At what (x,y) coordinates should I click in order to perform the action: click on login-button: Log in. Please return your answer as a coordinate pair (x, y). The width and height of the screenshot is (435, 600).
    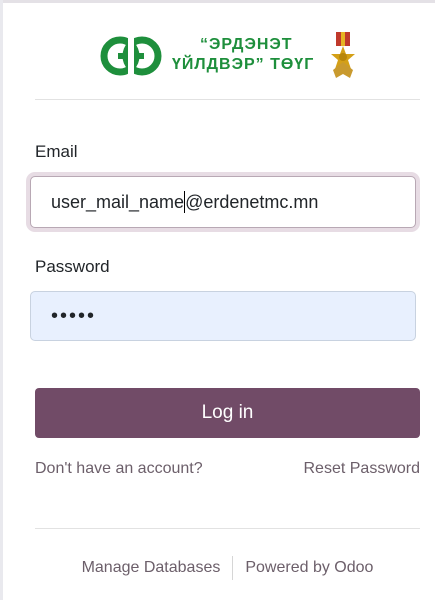
    Looking at the image, I should click on (227, 413).